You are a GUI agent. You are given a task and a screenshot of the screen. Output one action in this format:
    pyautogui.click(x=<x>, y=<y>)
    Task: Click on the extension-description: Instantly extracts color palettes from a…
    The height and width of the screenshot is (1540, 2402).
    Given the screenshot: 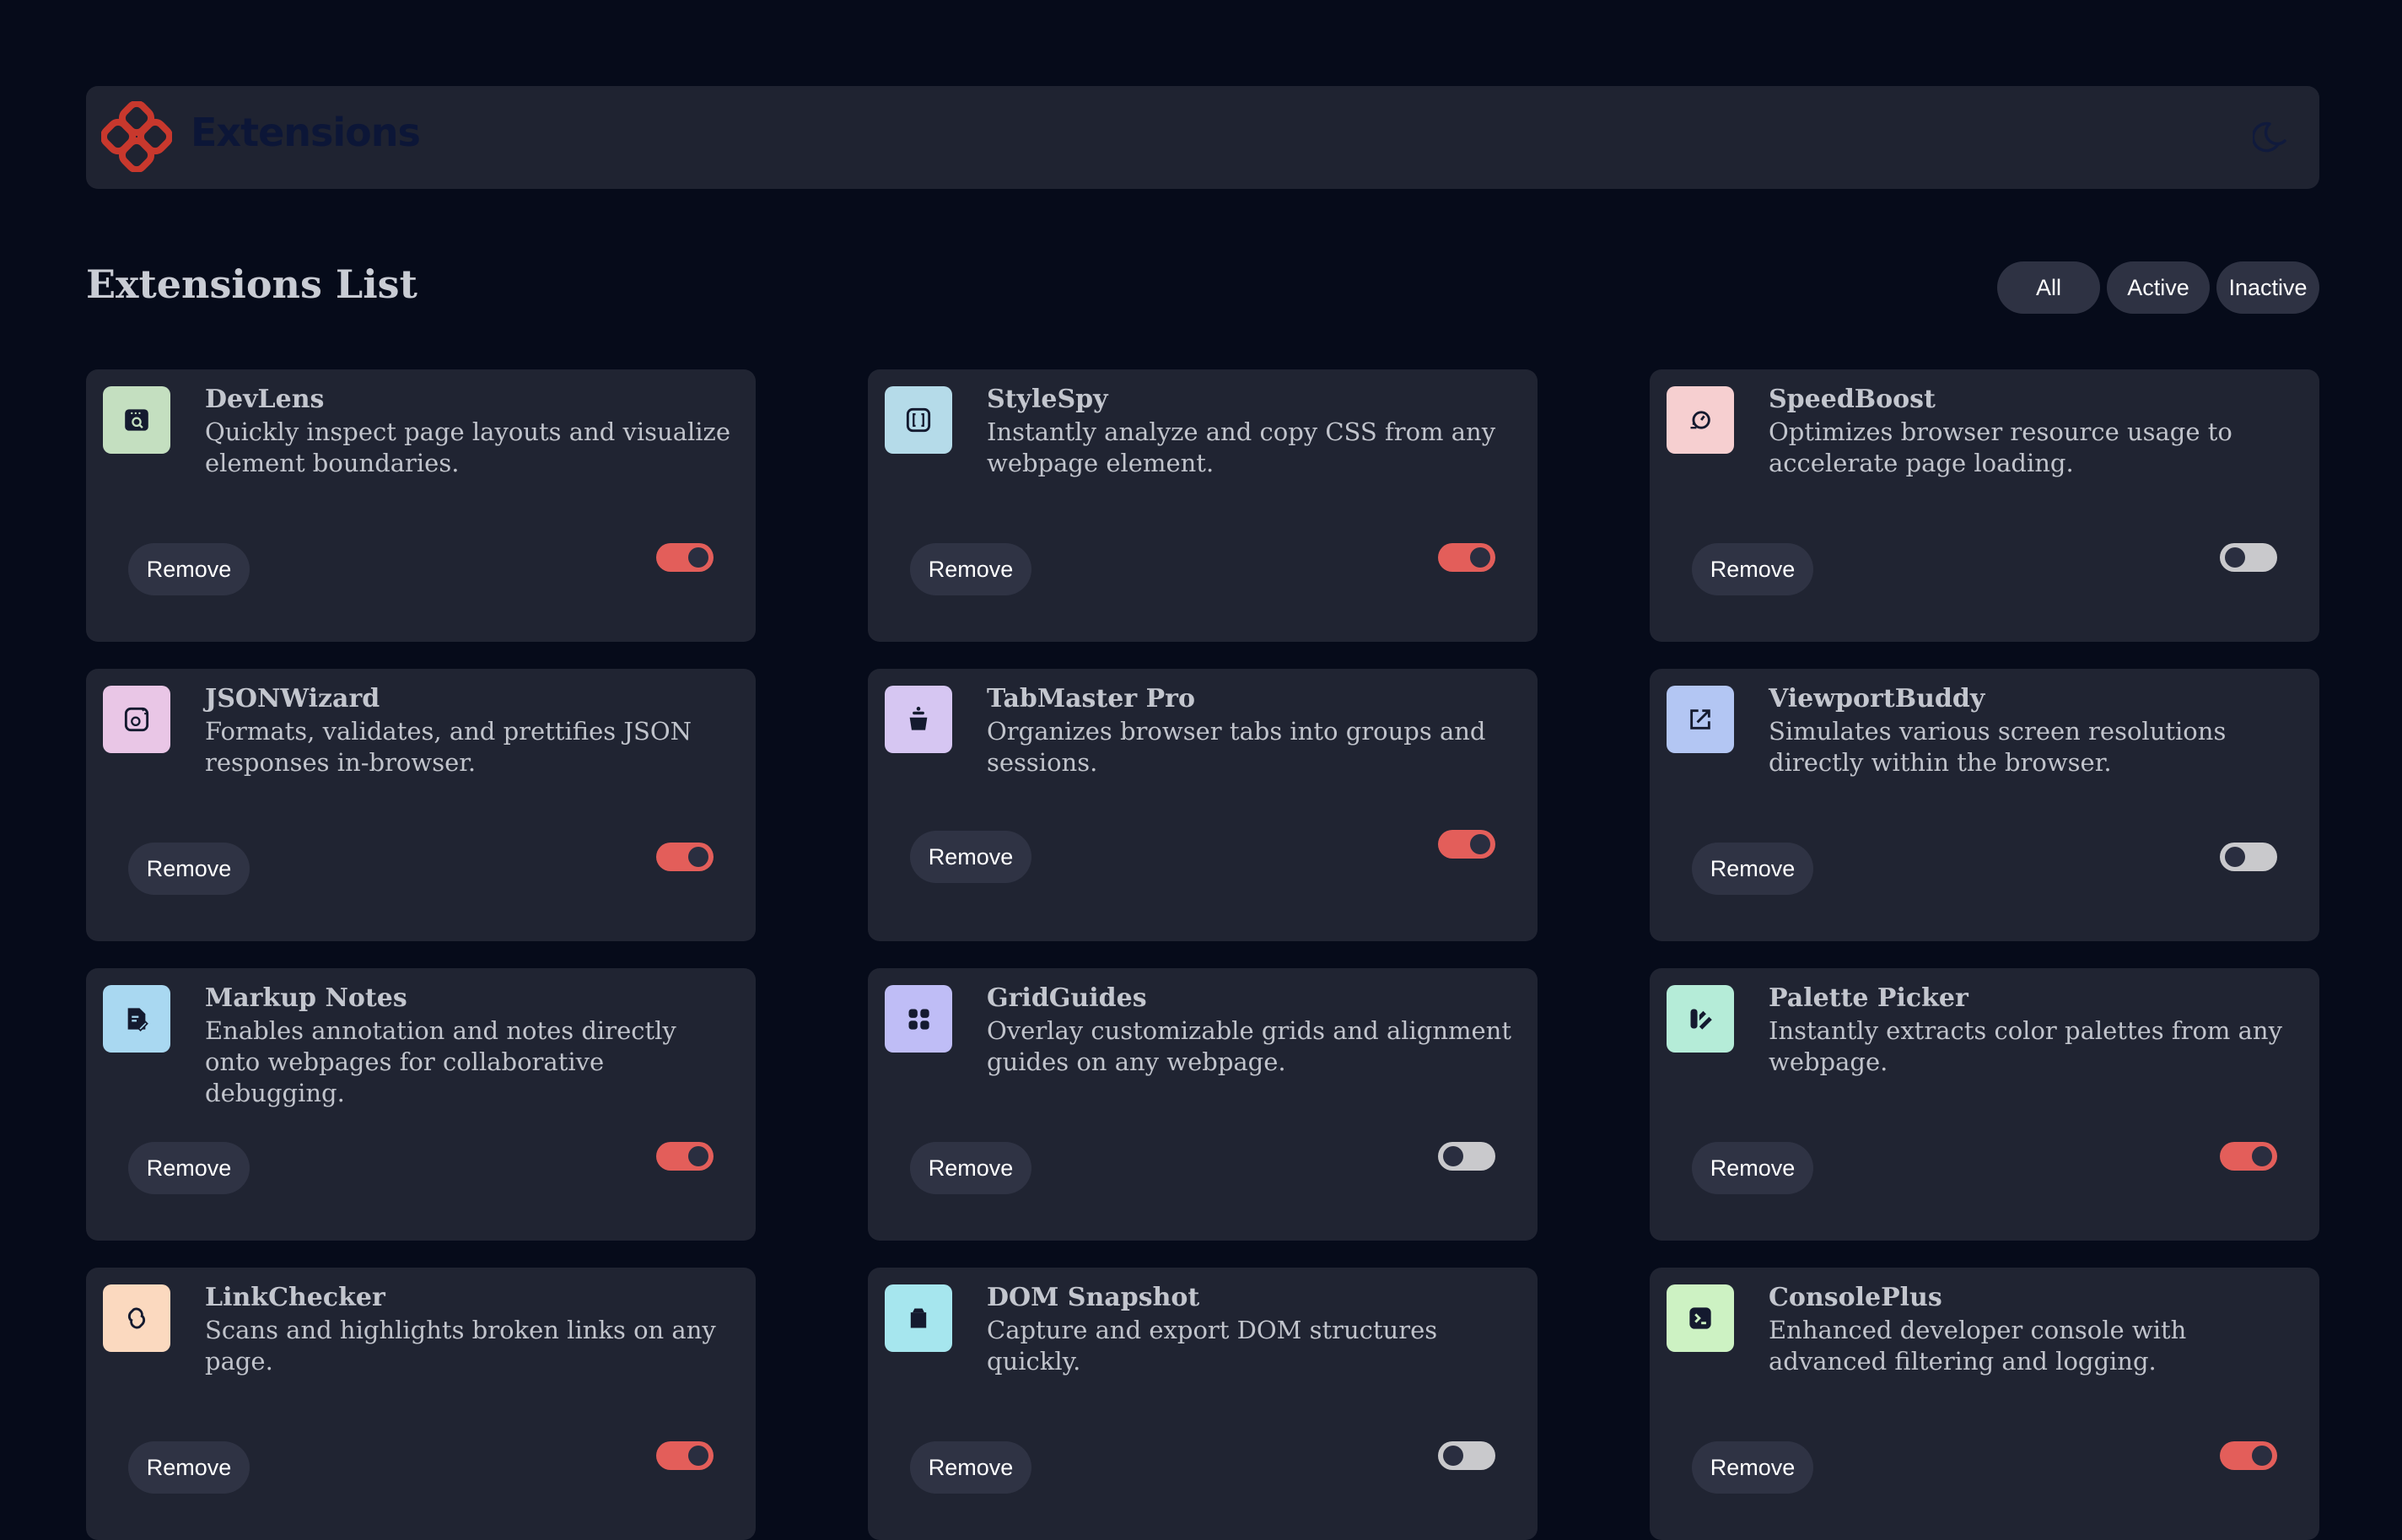 What is the action you would take?
    pyautogui.click(x=2025, y=1046)
    